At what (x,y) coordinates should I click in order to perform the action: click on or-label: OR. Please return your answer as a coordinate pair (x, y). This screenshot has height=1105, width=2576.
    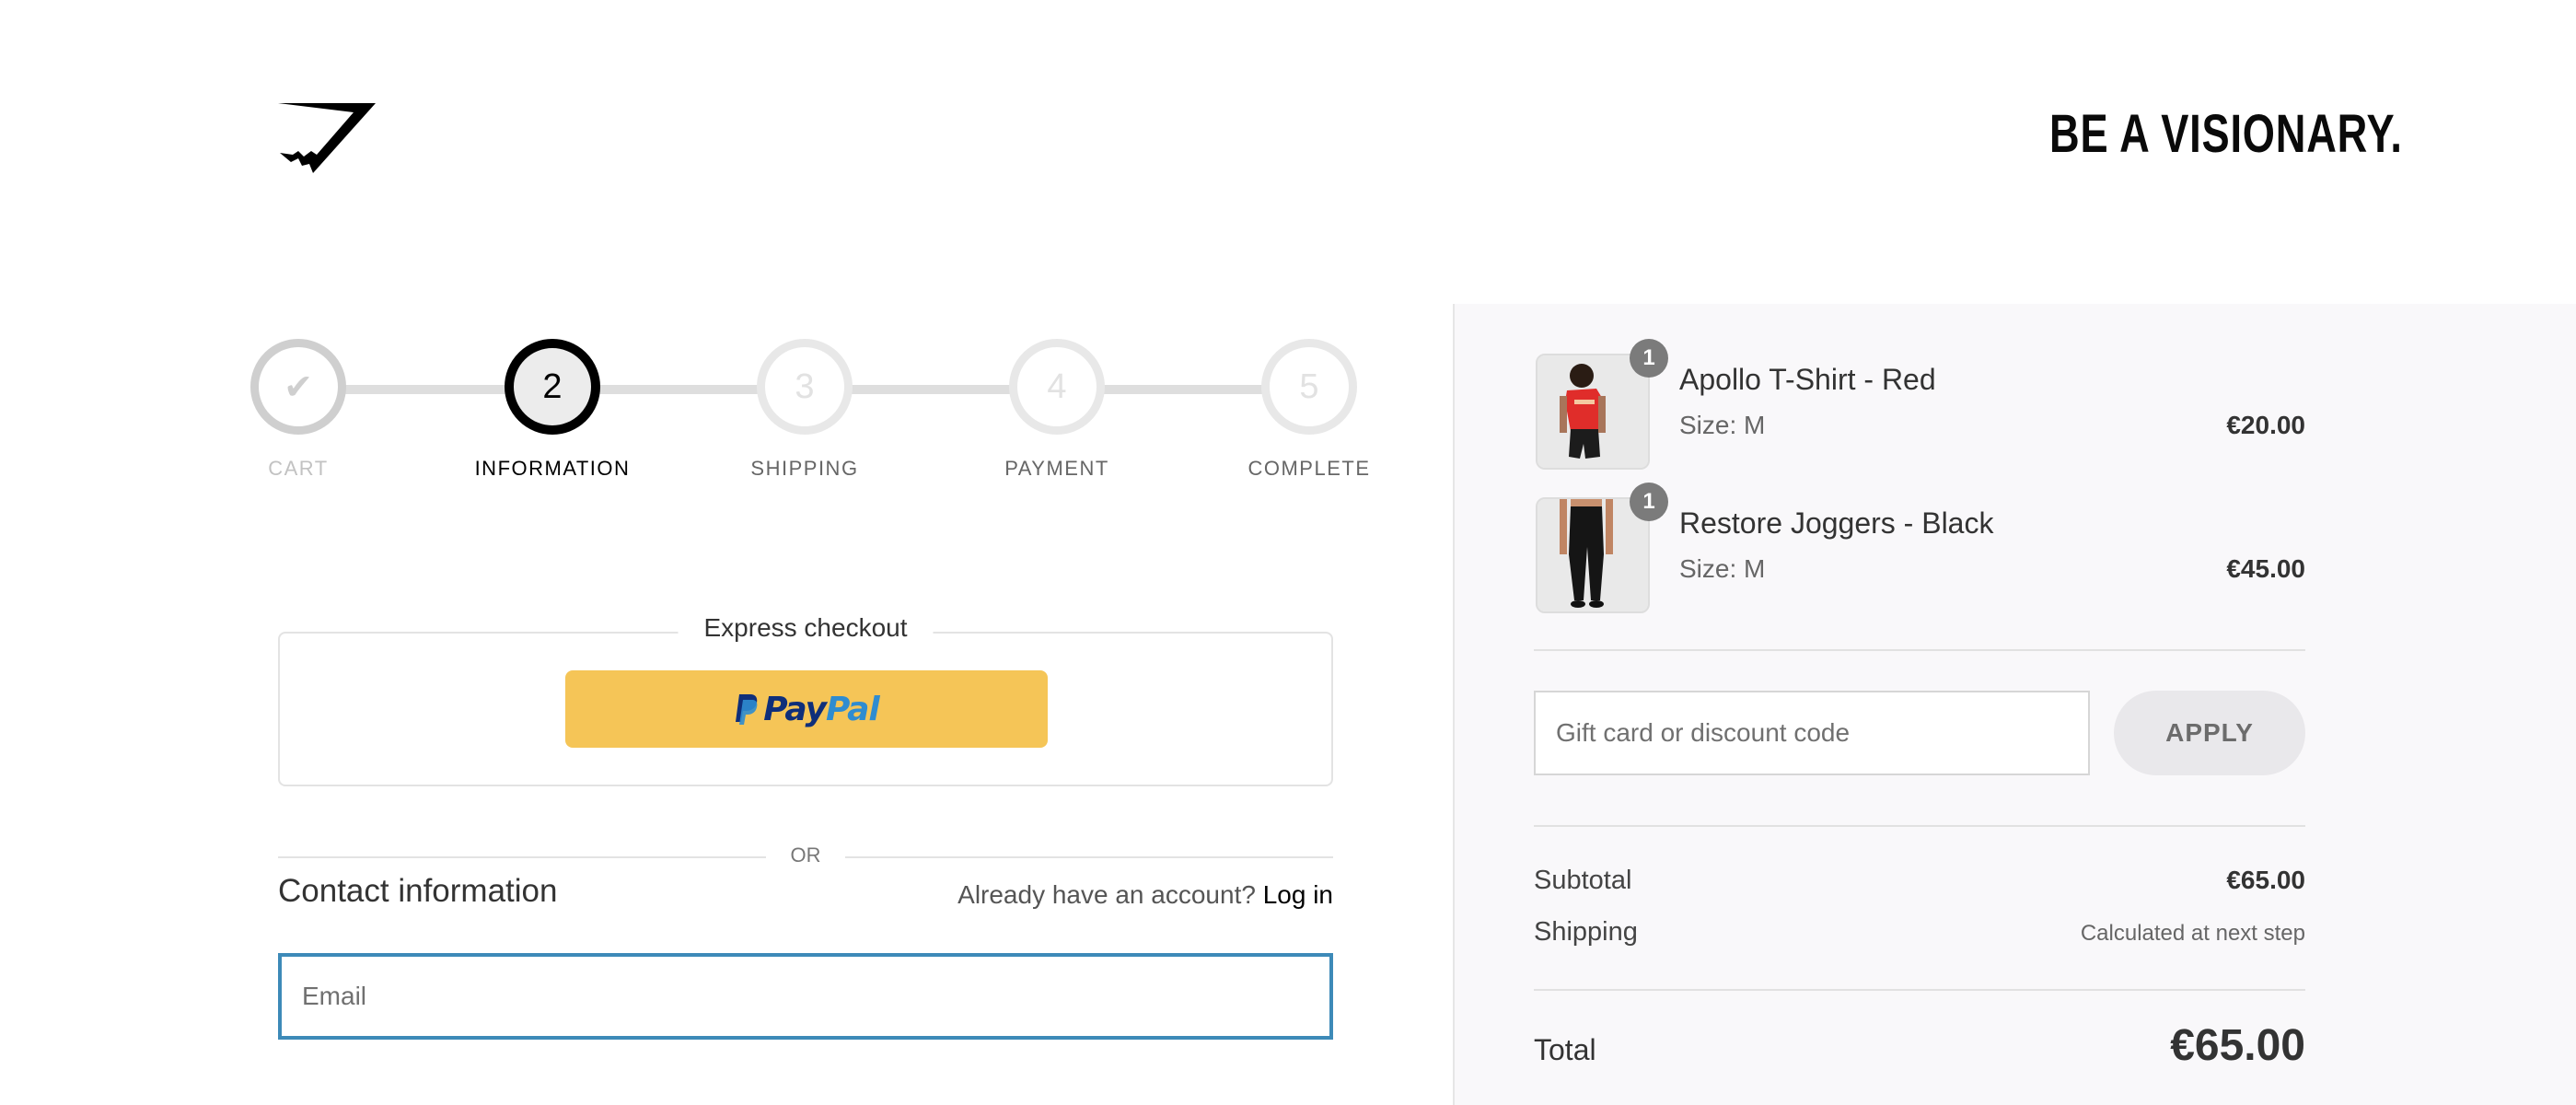
    Looking at the image, I should click on (805, 855).